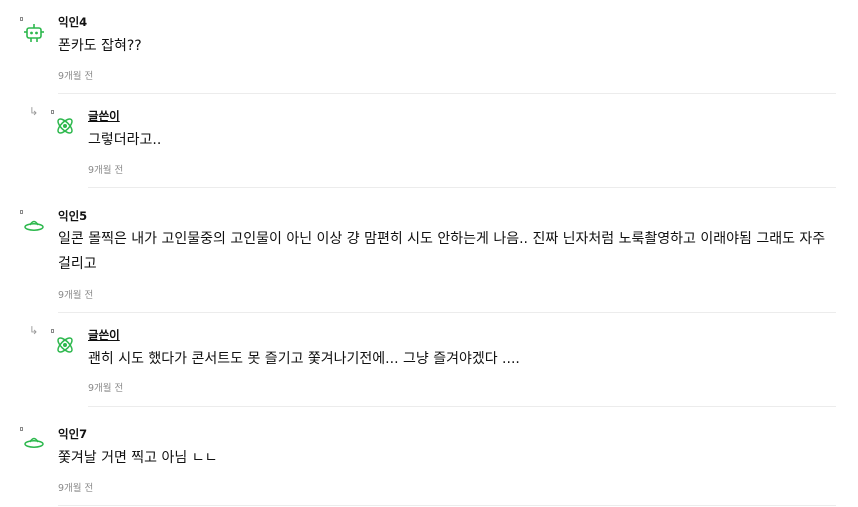  I want to click on comment-author: 익인4, so click(72, 22).